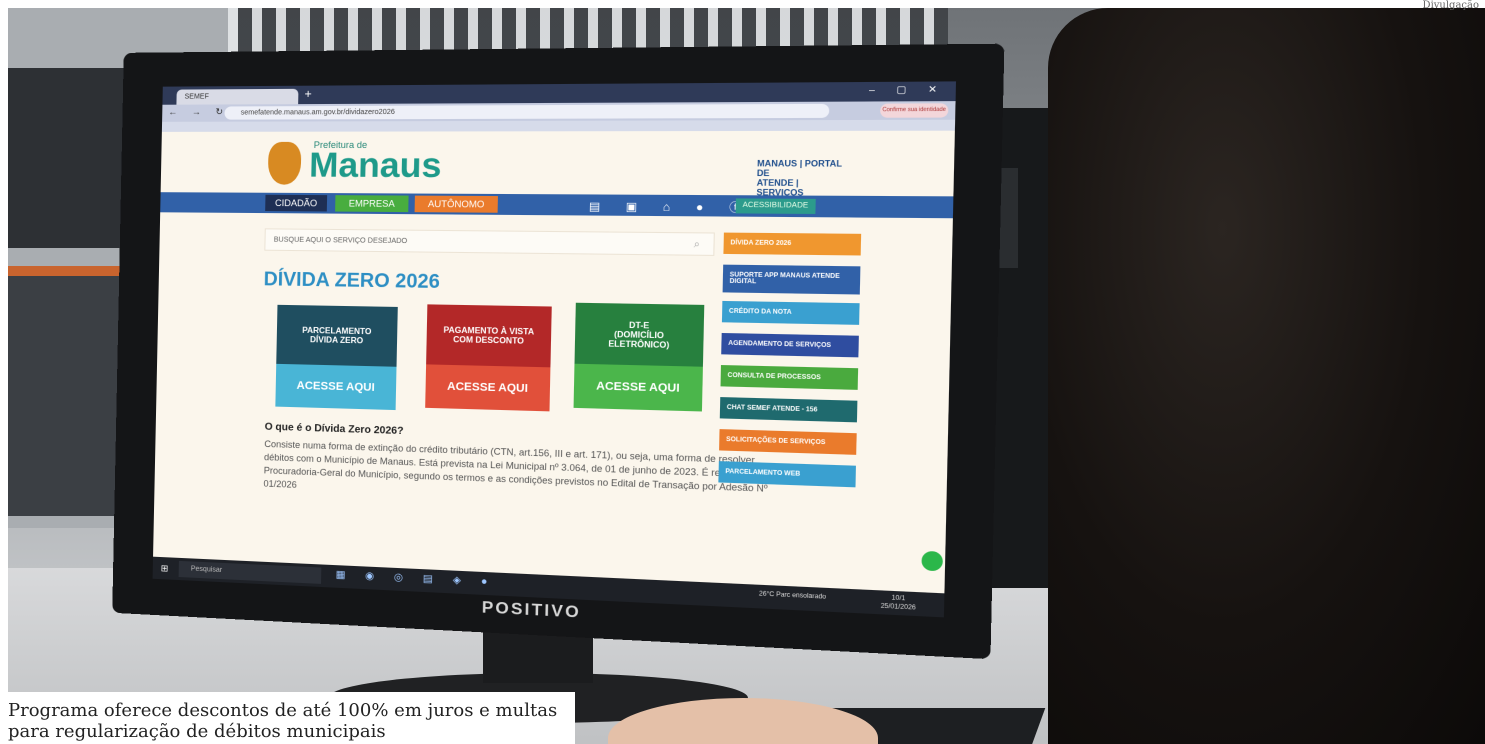 This screenshot has height=744, width=1485. Describe the element at coordinates (776, 441) in the screenshot. I see `sidebar-item-label: SOLICITAÇÕES DE SERVIÇOS` at that location.